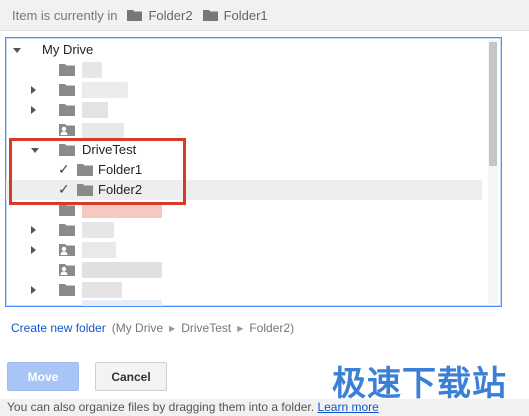 The width and height of the screenshot is (529, 416). Describe the element at coordinates (244, 50) in the screenshot. I see `tree-row-my-drive: My Drive` at that location.